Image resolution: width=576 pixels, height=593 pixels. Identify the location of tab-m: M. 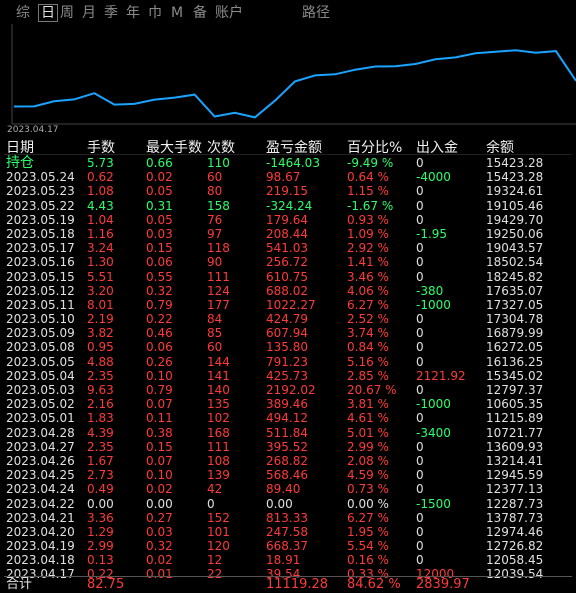
(177, 13).